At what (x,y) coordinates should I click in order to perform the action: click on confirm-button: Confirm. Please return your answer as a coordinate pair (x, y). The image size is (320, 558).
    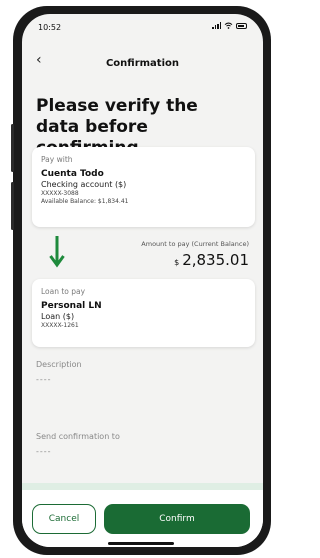
    Looking at the image, I should click on (177, 519).